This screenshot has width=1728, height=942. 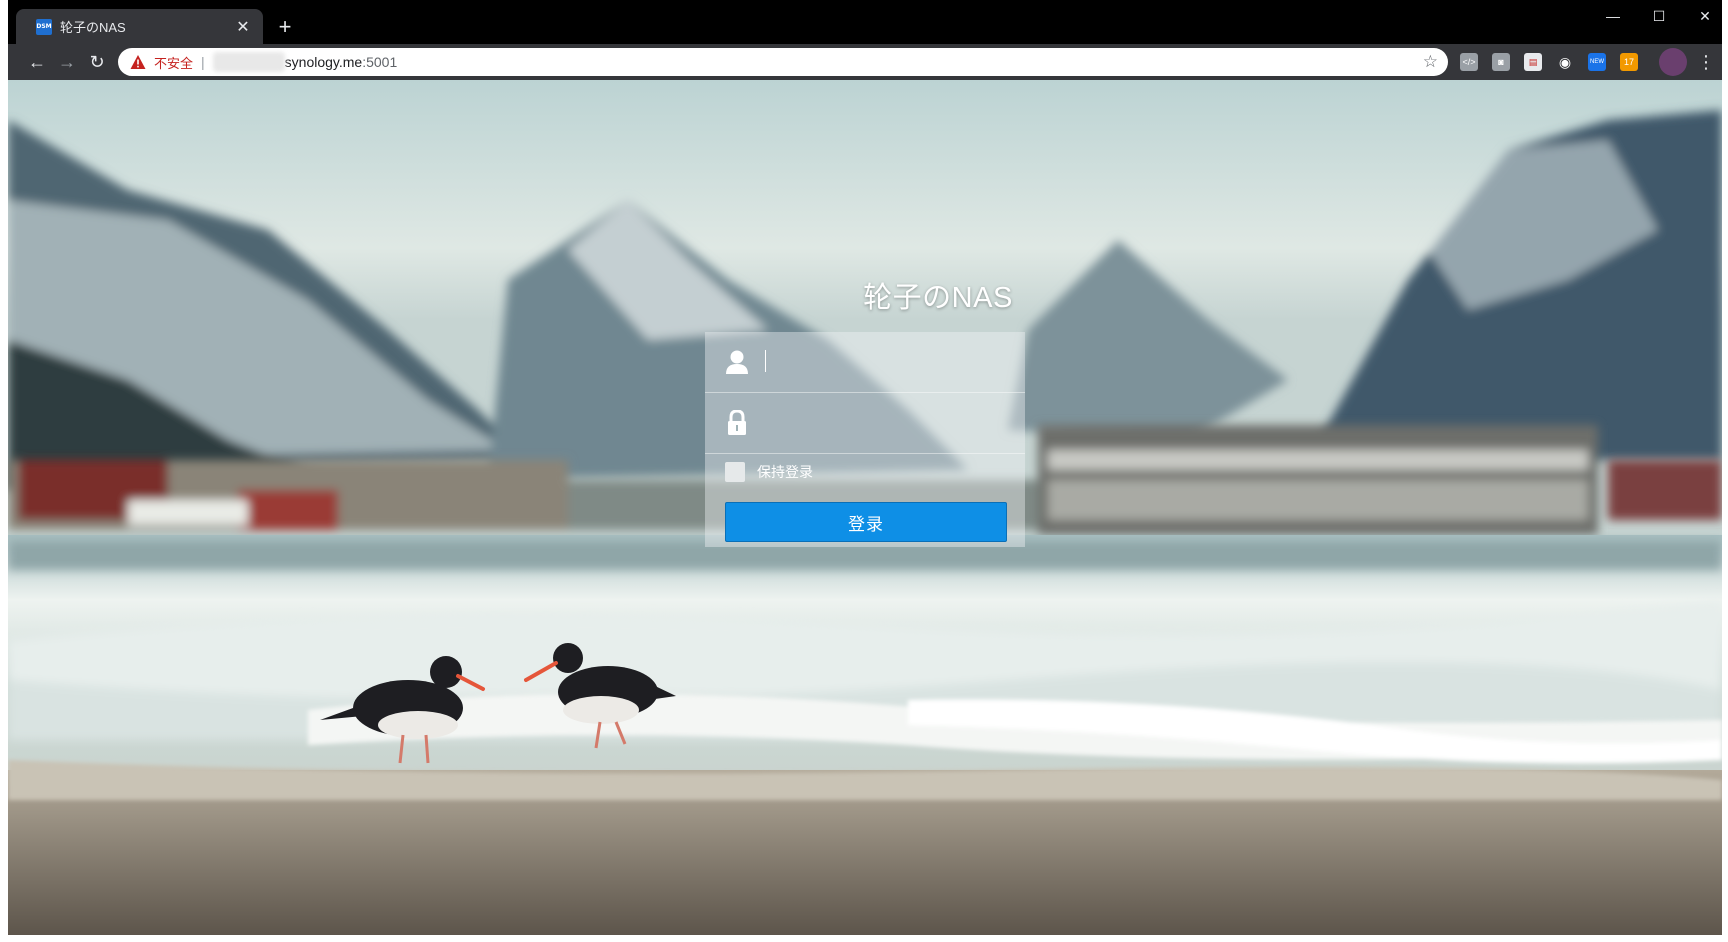 I want to click on tab-close-icon: ✕, so click(x=243, y=27).